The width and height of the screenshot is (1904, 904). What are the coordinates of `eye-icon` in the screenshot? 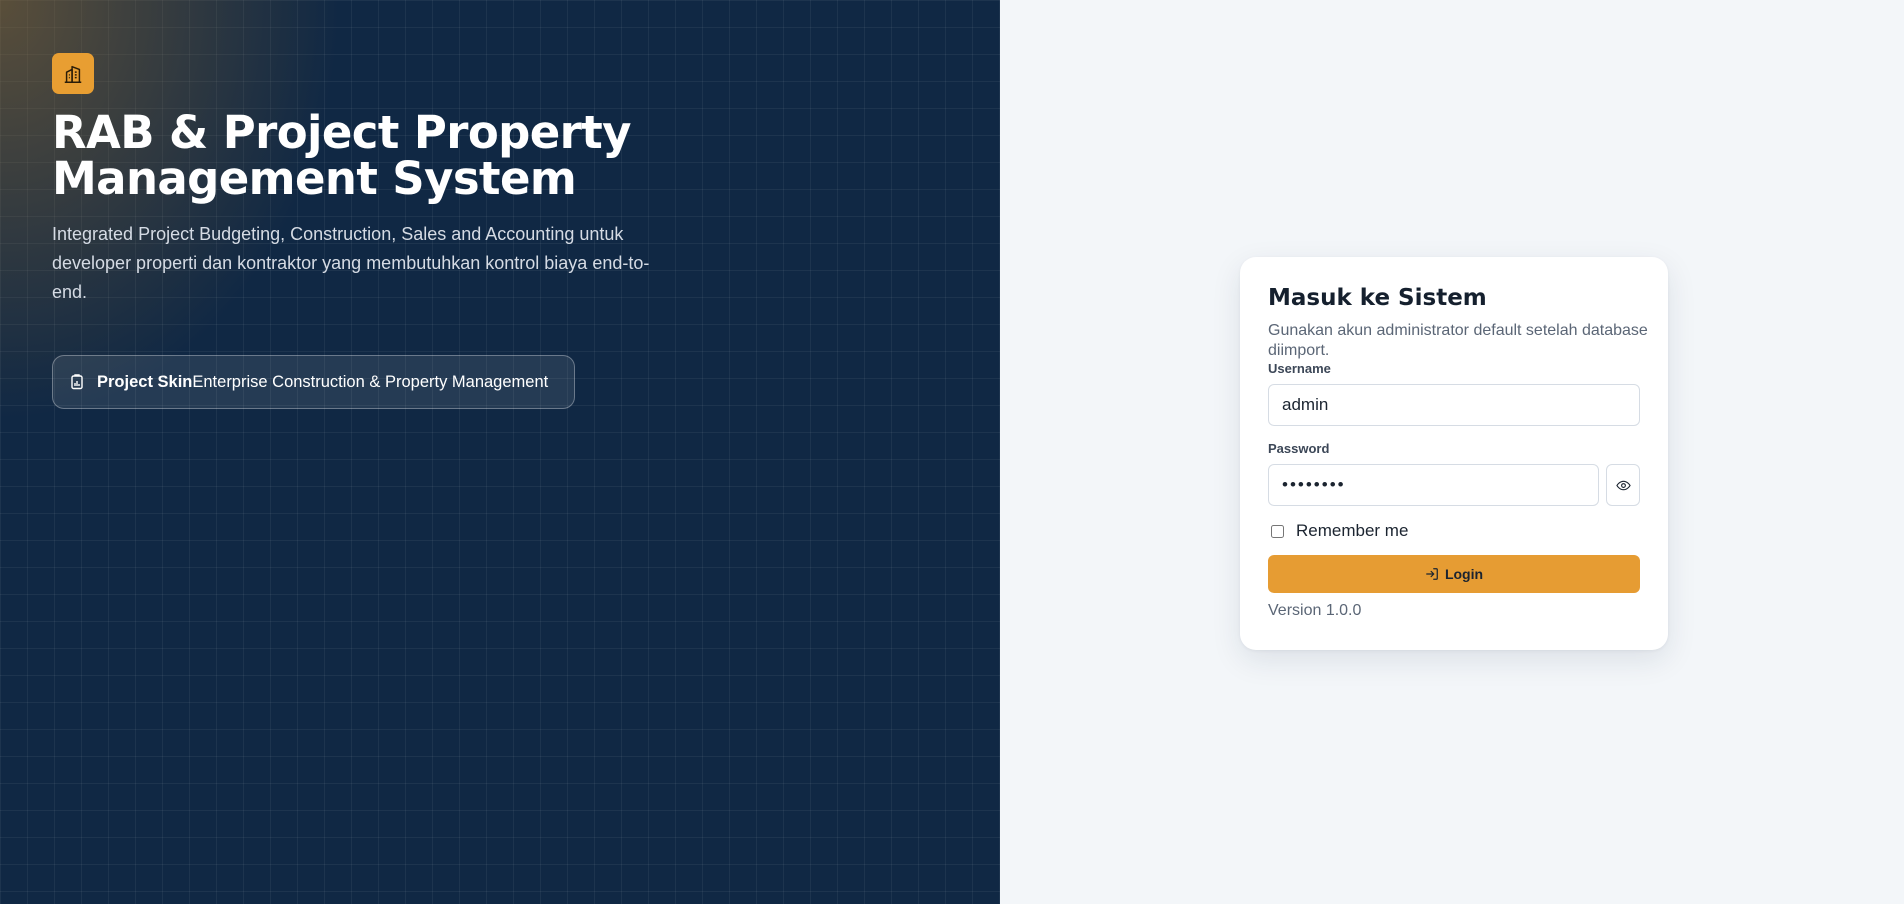 It's located at (1623, 485).